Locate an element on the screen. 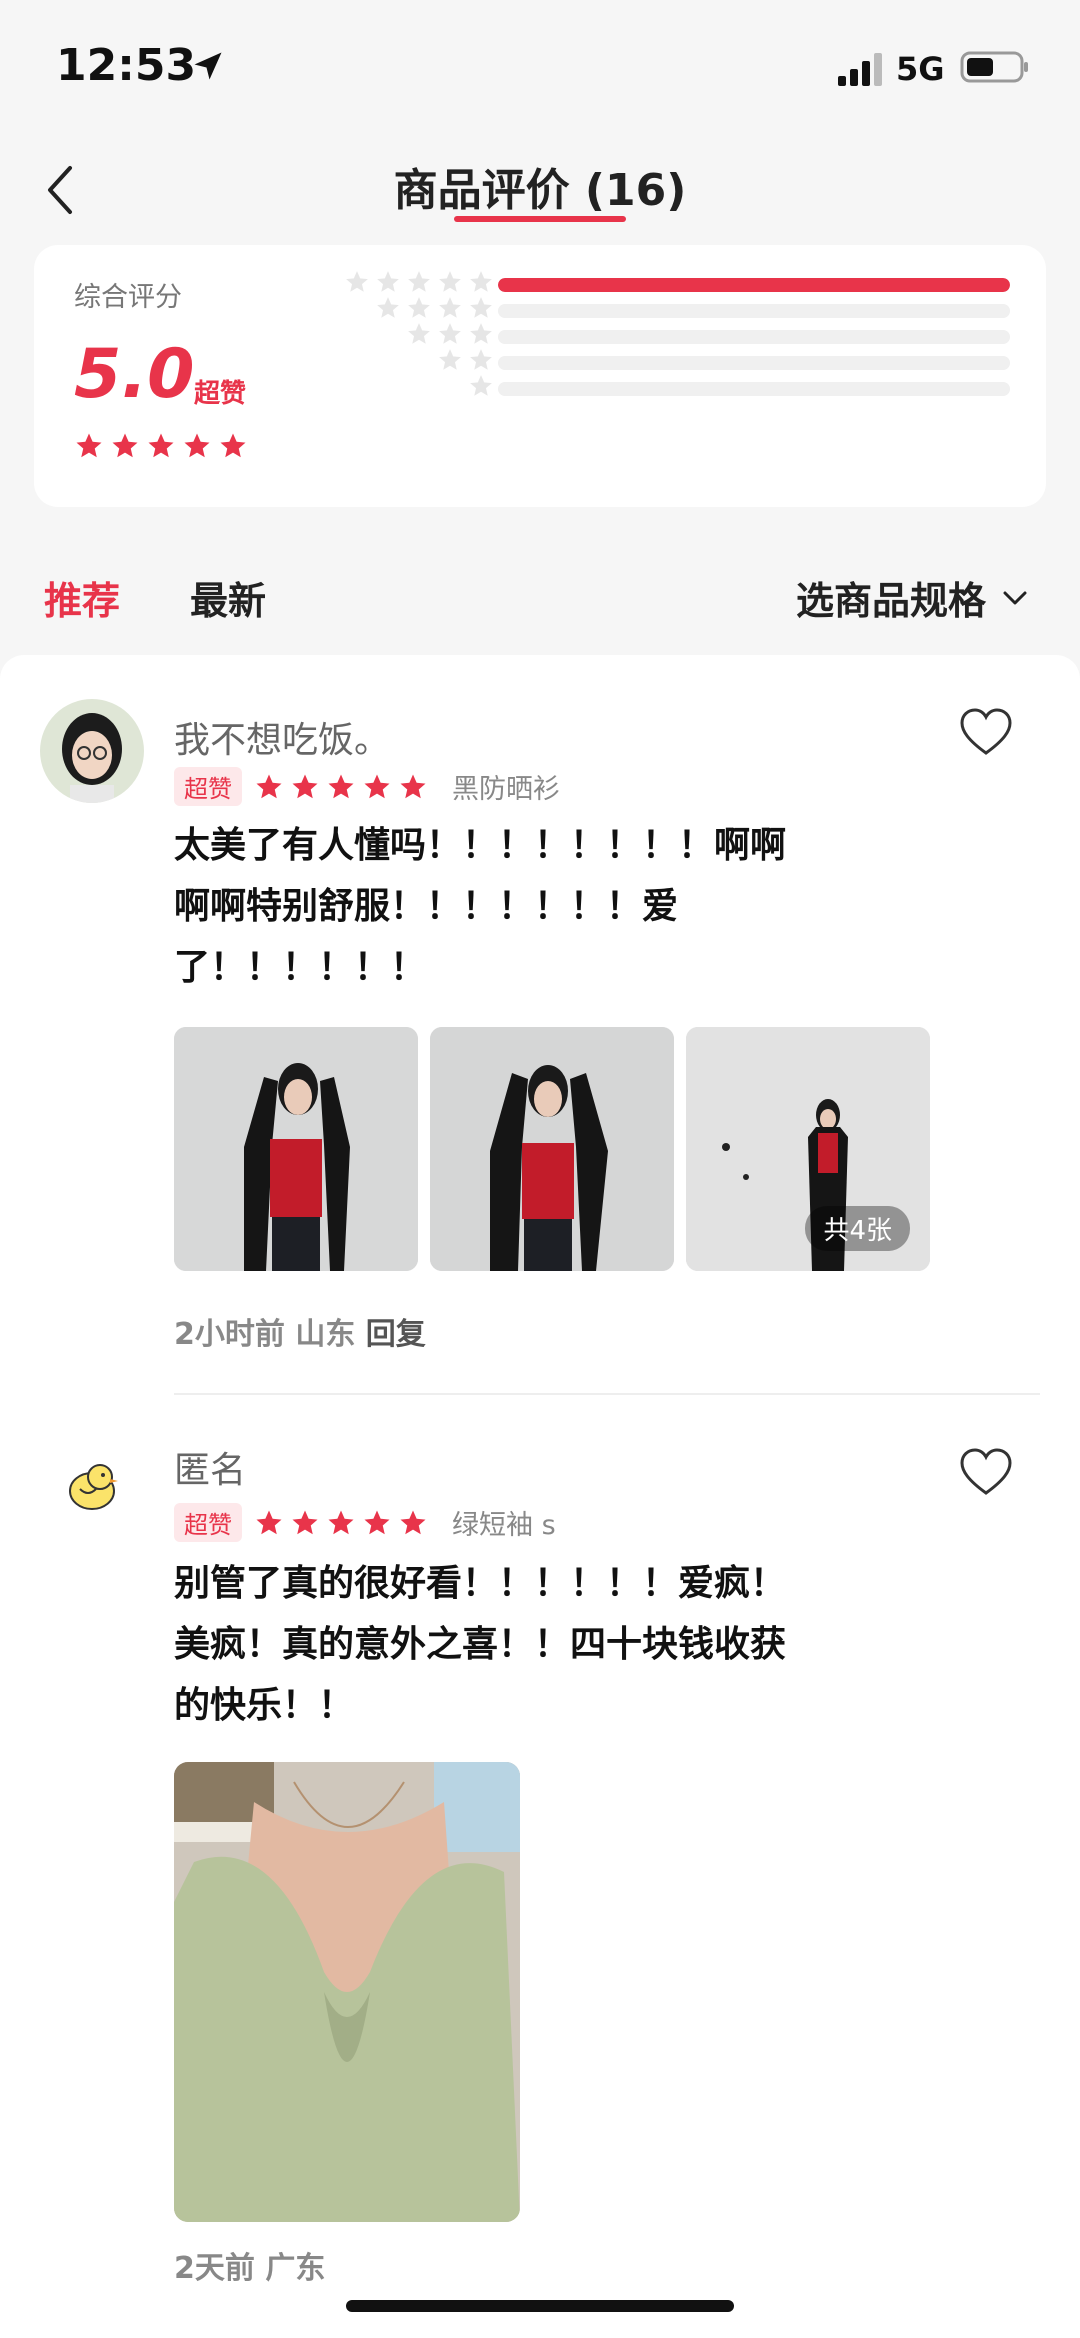  review-photo: 共4张 is located at coordinates (808, 1149).